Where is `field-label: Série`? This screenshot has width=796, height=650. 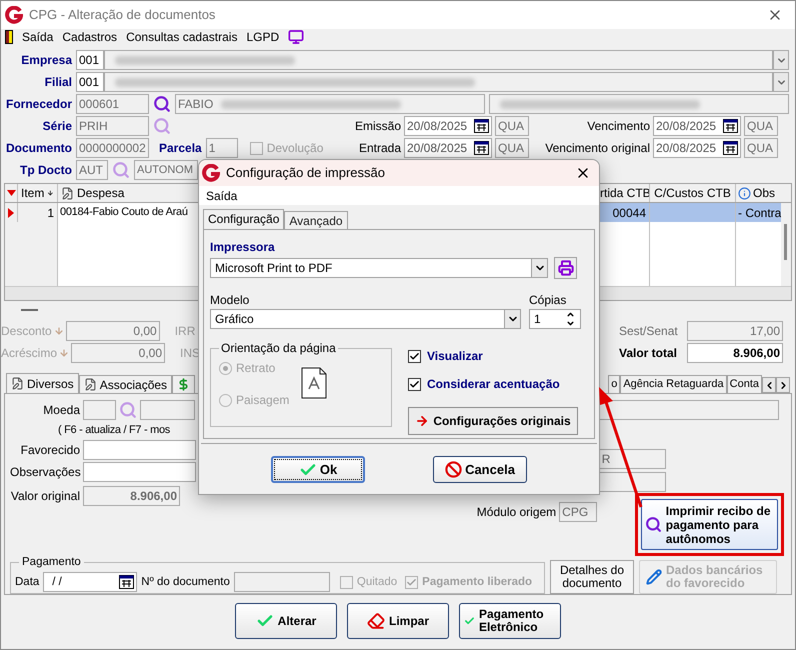 field-label: Série is located at coordinates (57, 126).